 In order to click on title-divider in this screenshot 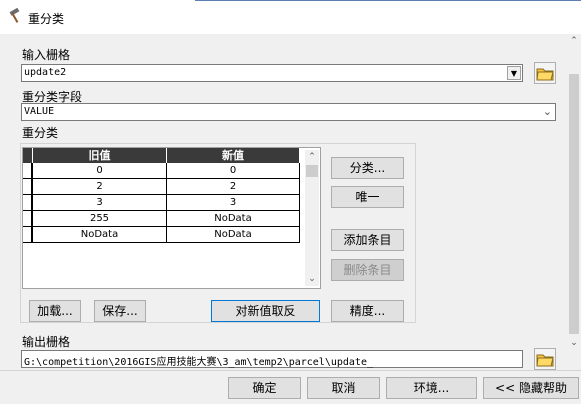, I will do `click(388, 0)`.